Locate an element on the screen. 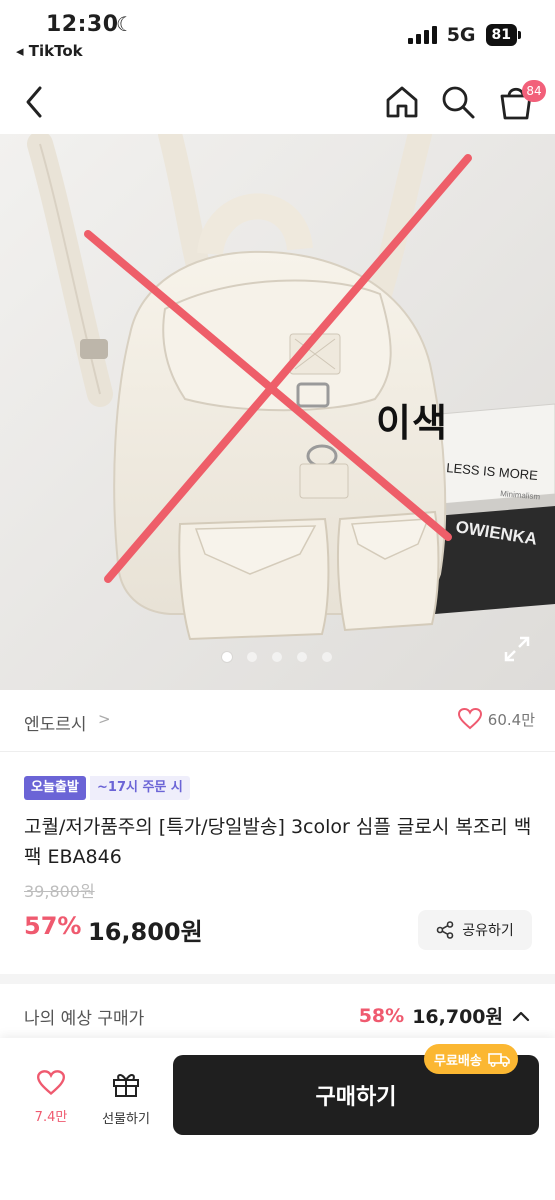 The width and height of the screenshot is (555, 1200). battery-icon: 81 is located at coordinates (503, 35).